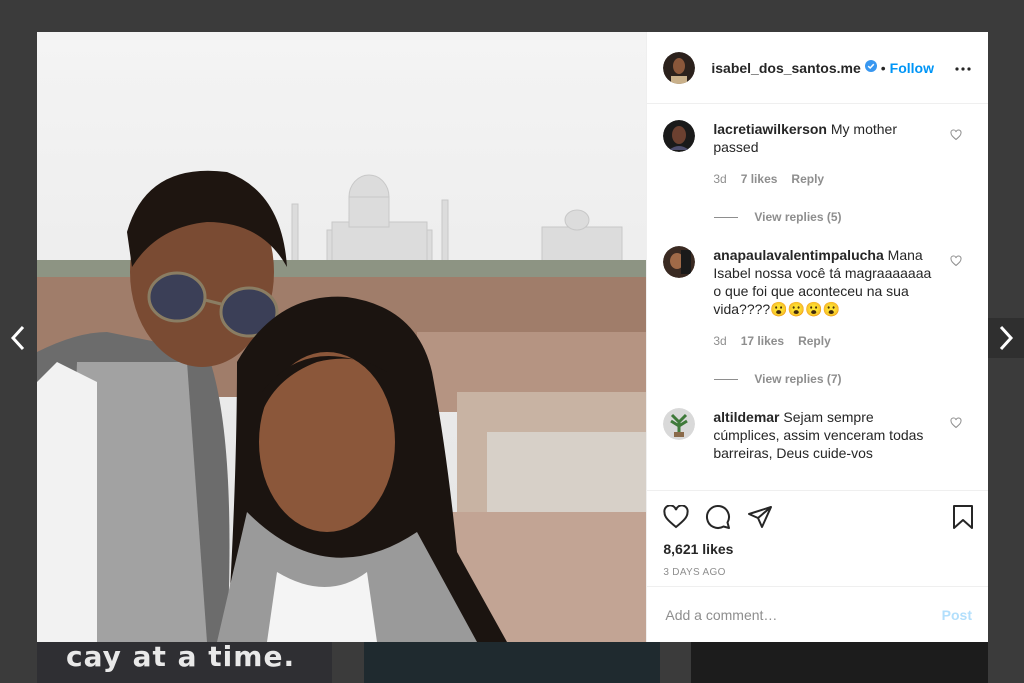 This screenshot has height=683, width=1024. What do you see at coordinates (759, 179) in the screenshot?
I see `comment-likes: 7 likes` at bounding box center [759, 179].